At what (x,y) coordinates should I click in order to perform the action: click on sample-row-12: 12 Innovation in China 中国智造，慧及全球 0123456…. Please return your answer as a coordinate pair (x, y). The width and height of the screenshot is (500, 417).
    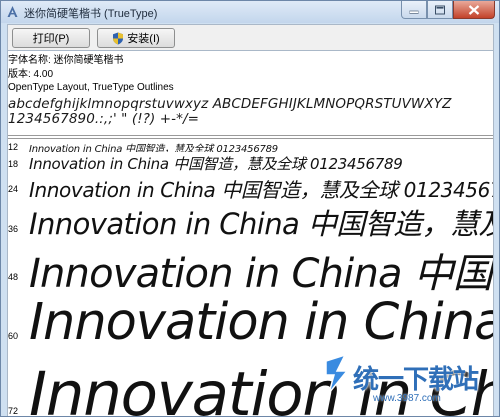
    Looking at the image, I should click on (250, 146).